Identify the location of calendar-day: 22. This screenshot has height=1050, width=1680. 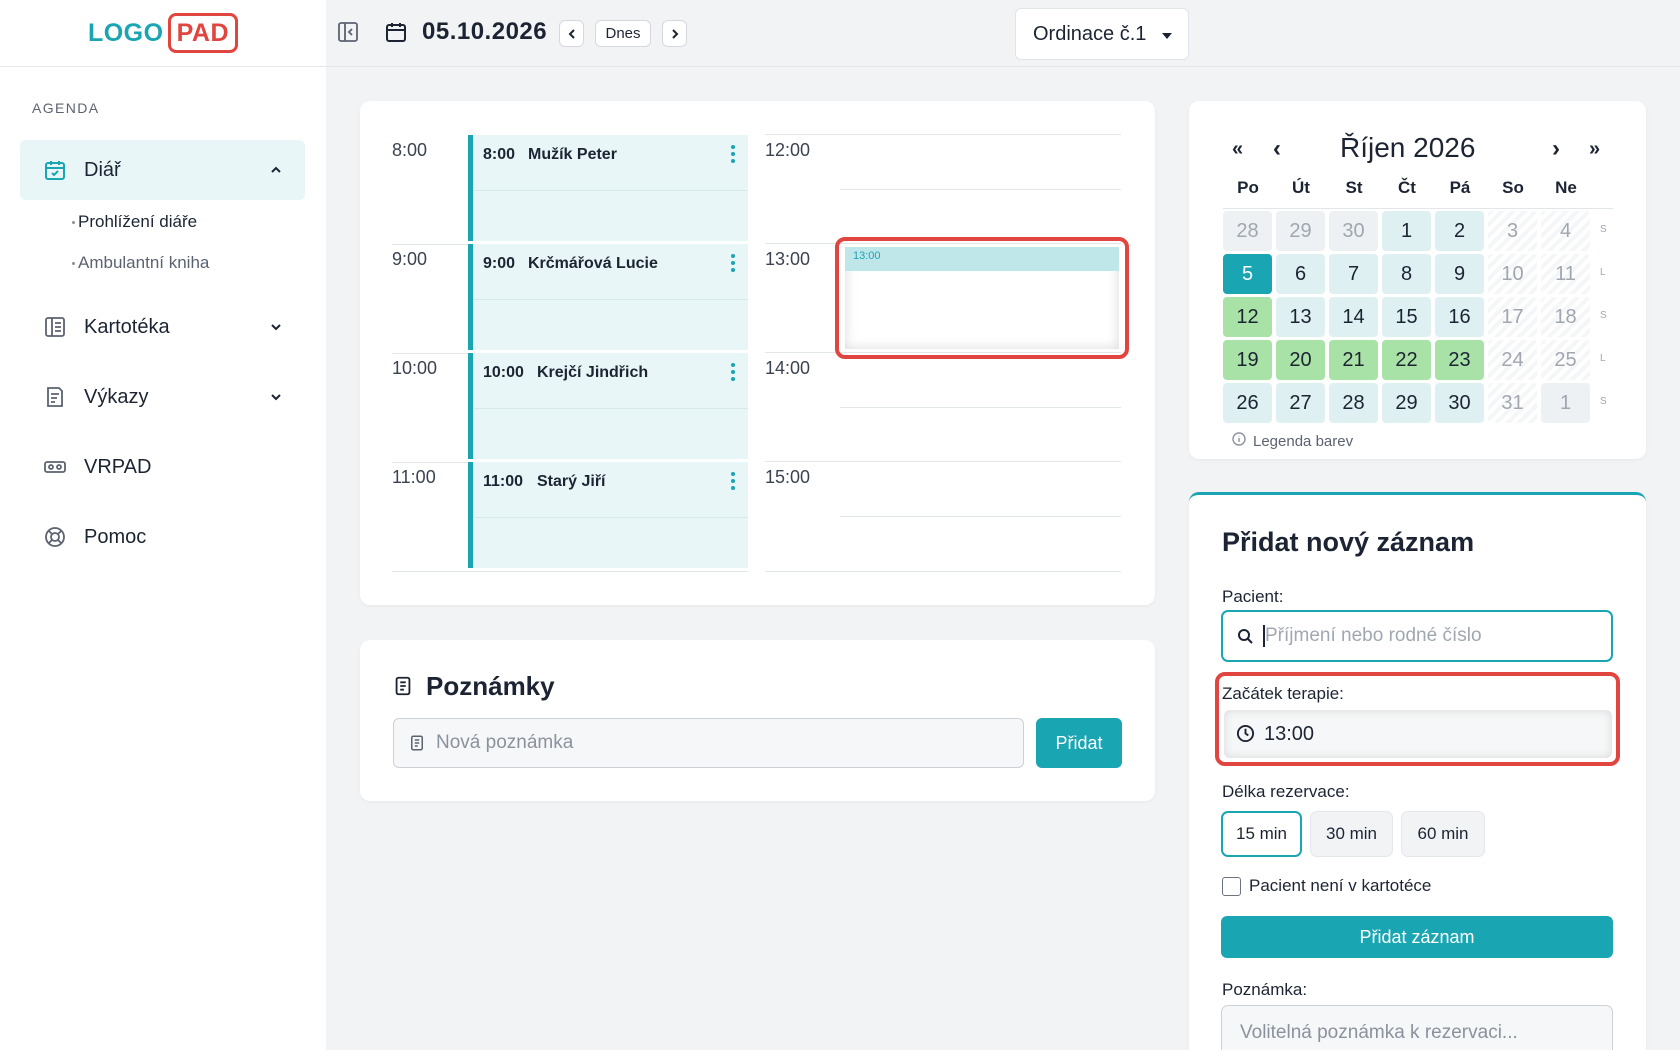
(1406, 360).